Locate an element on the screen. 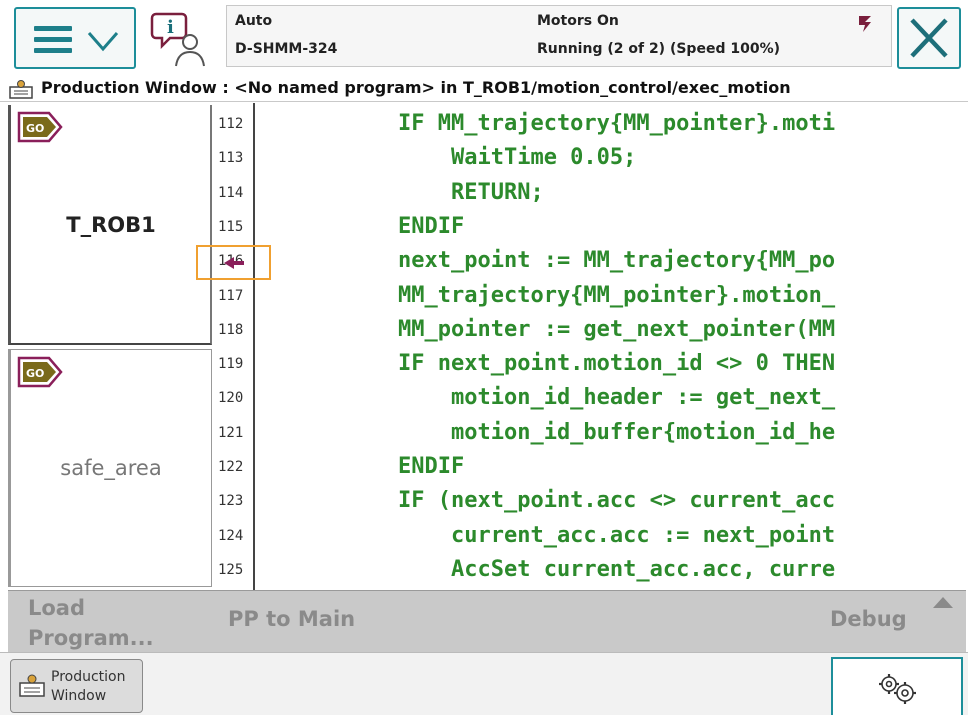 The width and height of the screenshot is (968, 715). chevron-down-icon is located at coordinates (103, 42).